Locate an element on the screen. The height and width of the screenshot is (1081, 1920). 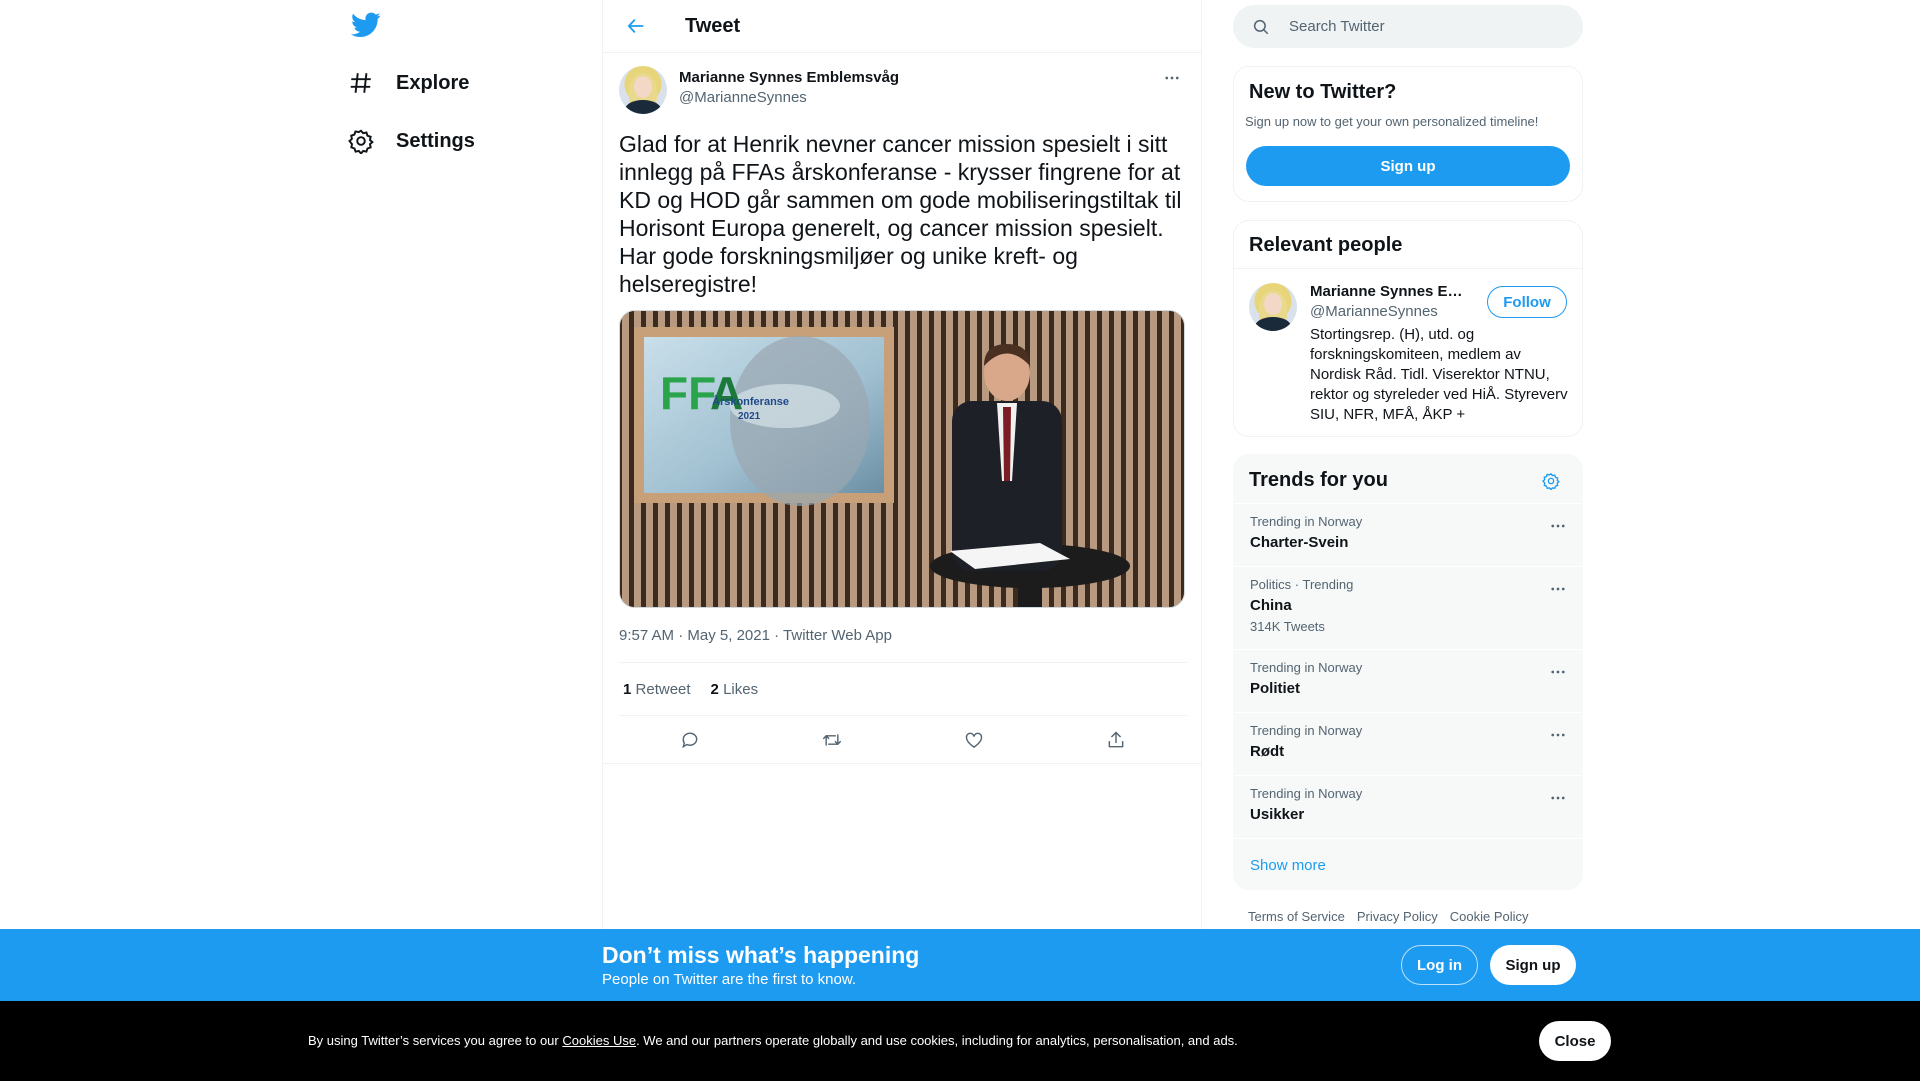
like-button is located at coordinates (974, 740).